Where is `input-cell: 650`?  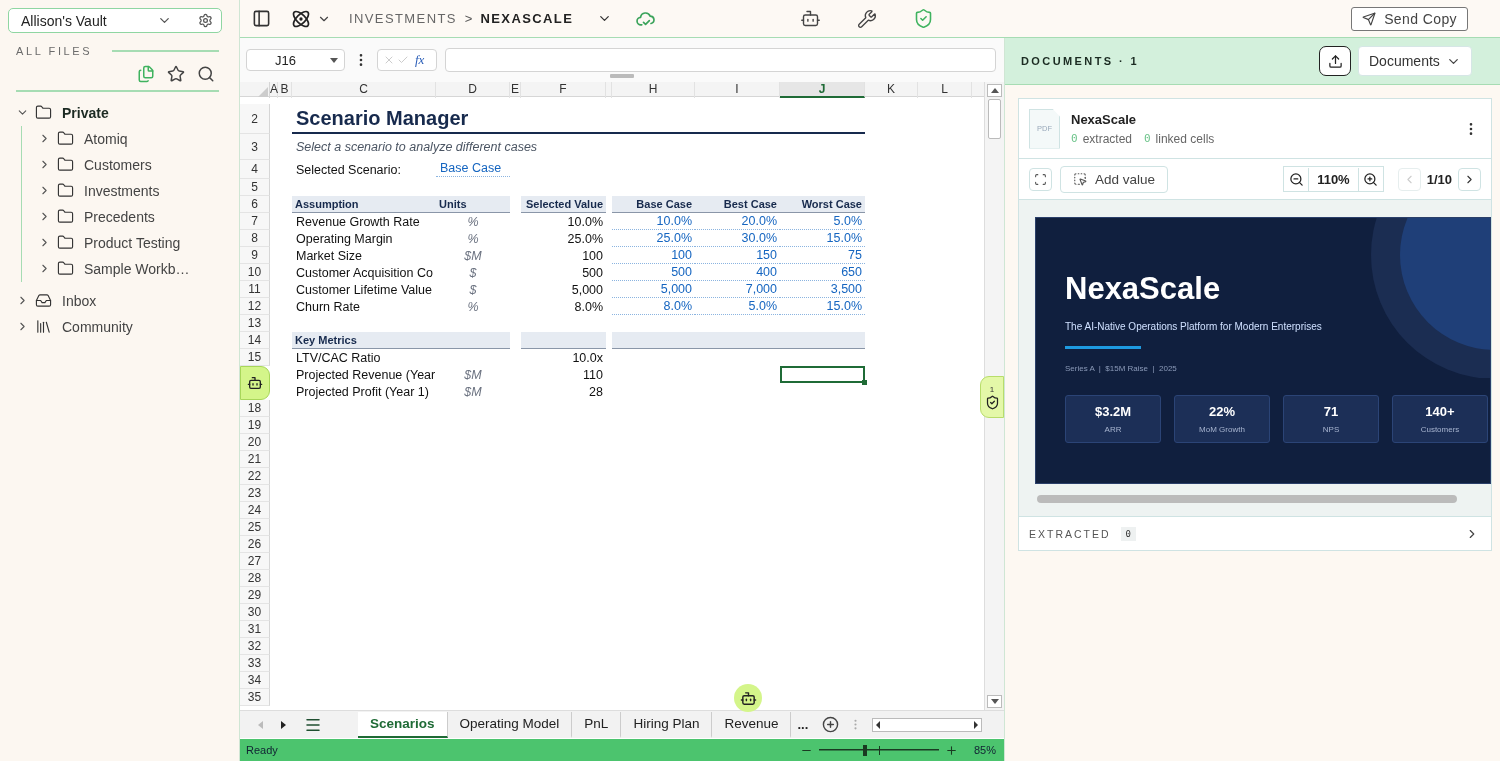 input-cell: 650 is located at coordinates (822, 272).